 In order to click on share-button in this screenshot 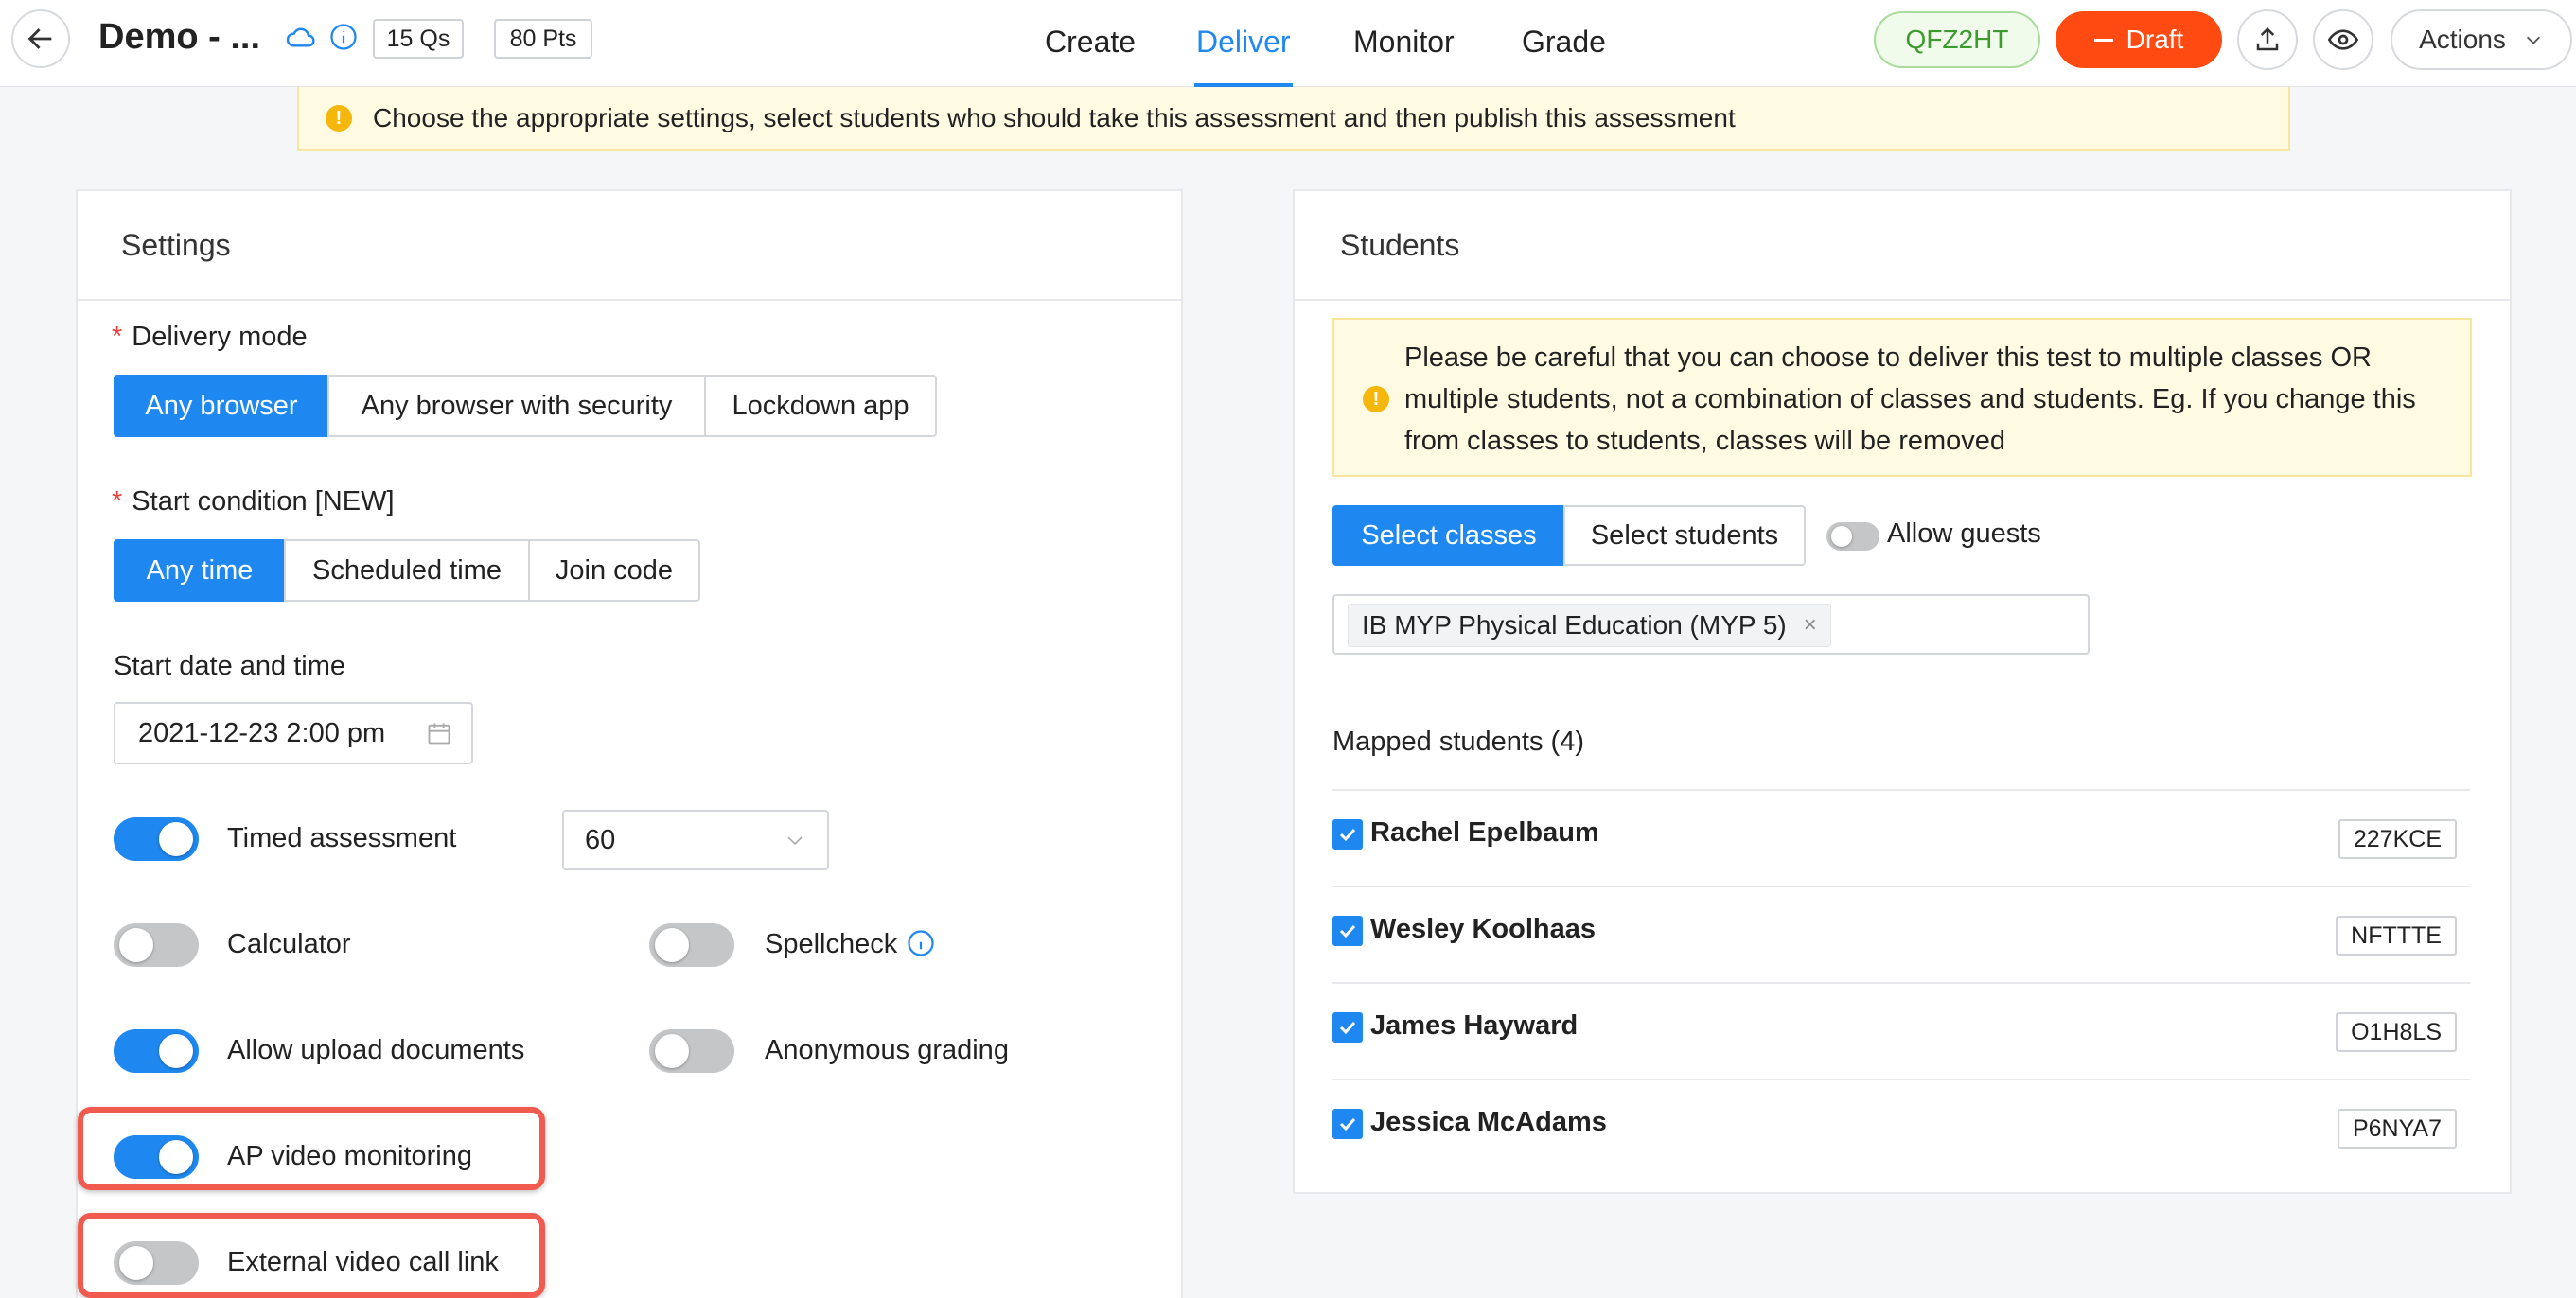, I will do `click(2267, 39)`.